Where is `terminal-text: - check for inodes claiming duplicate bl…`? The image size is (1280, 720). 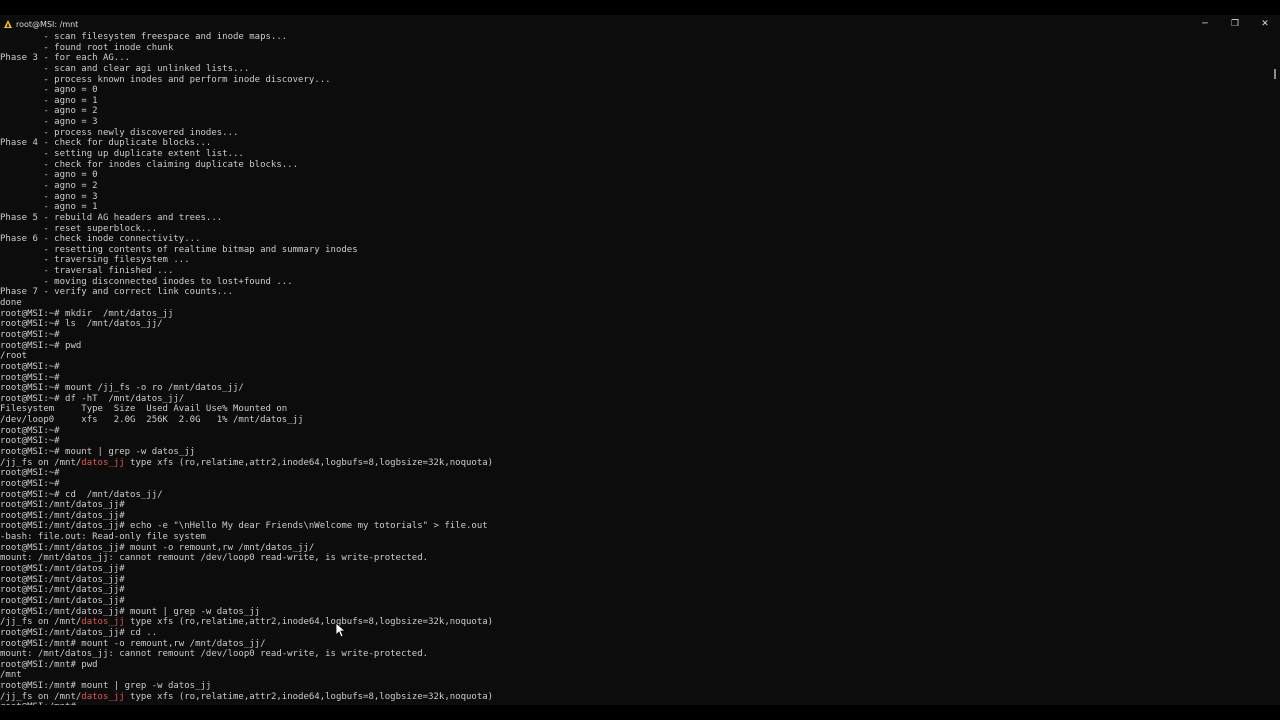
terminal-text: - check for inodes claiming duplicate bl… is located at coordinates (149, 164).